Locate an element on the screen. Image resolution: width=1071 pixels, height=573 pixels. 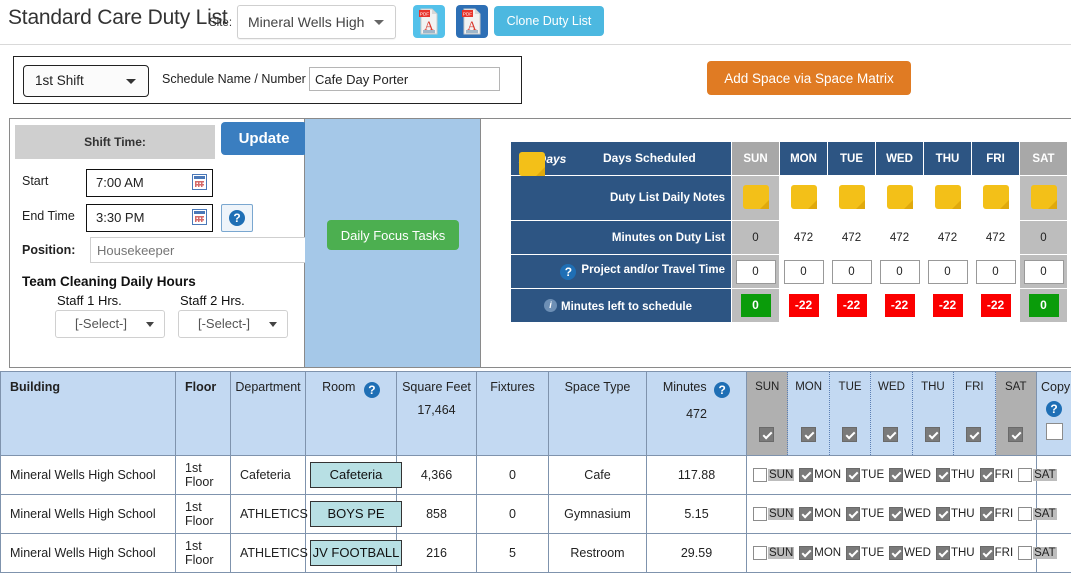
note-cell-thu is located at coordinates (948, 198).